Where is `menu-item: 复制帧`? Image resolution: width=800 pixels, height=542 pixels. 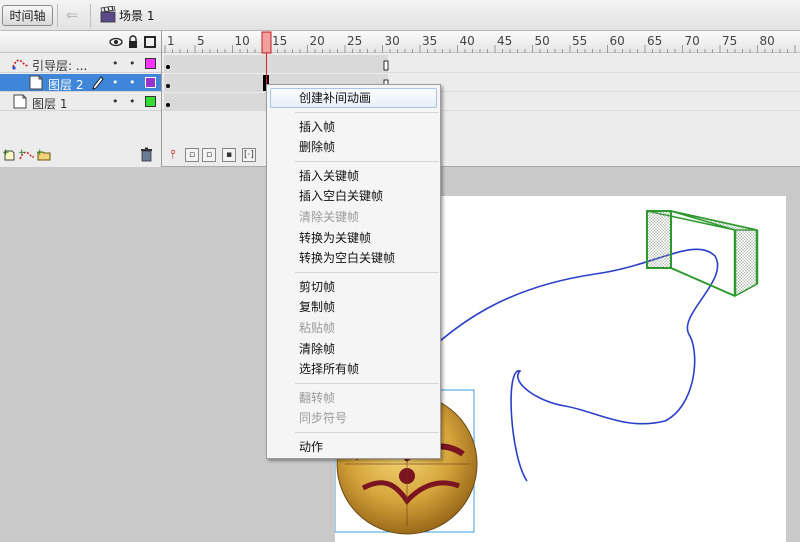 menu-item: 复制帧 is located at coordinates (353, 307).